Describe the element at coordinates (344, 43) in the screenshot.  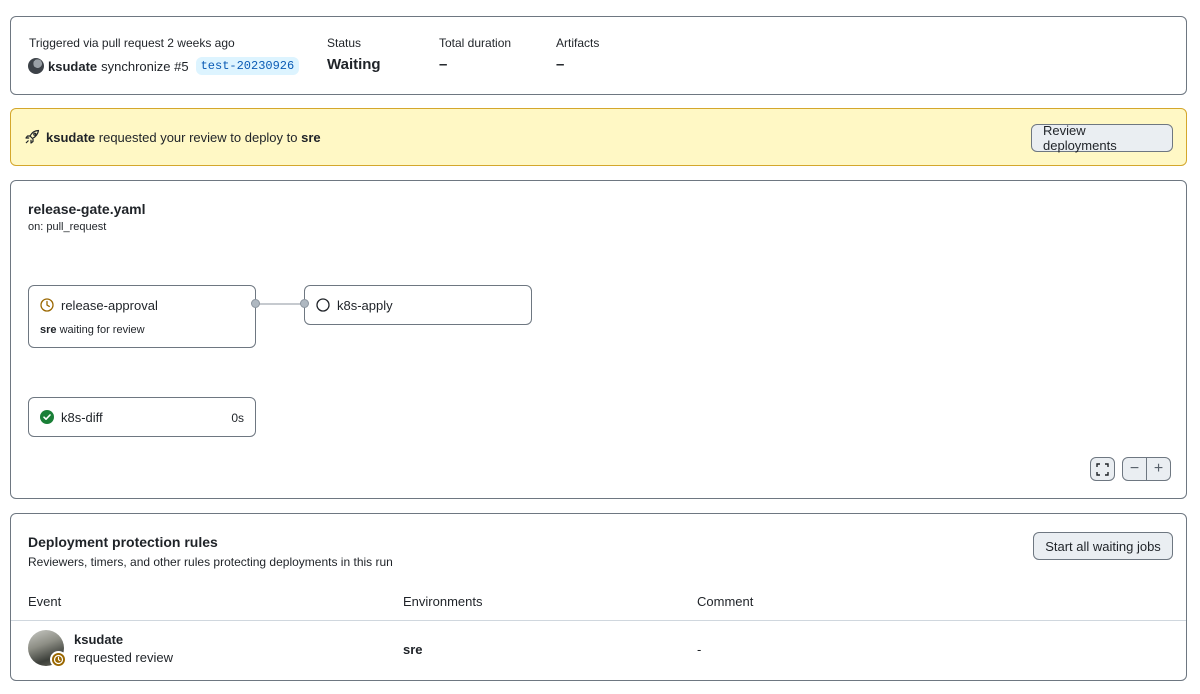
I see `status-label: Status` at that location.